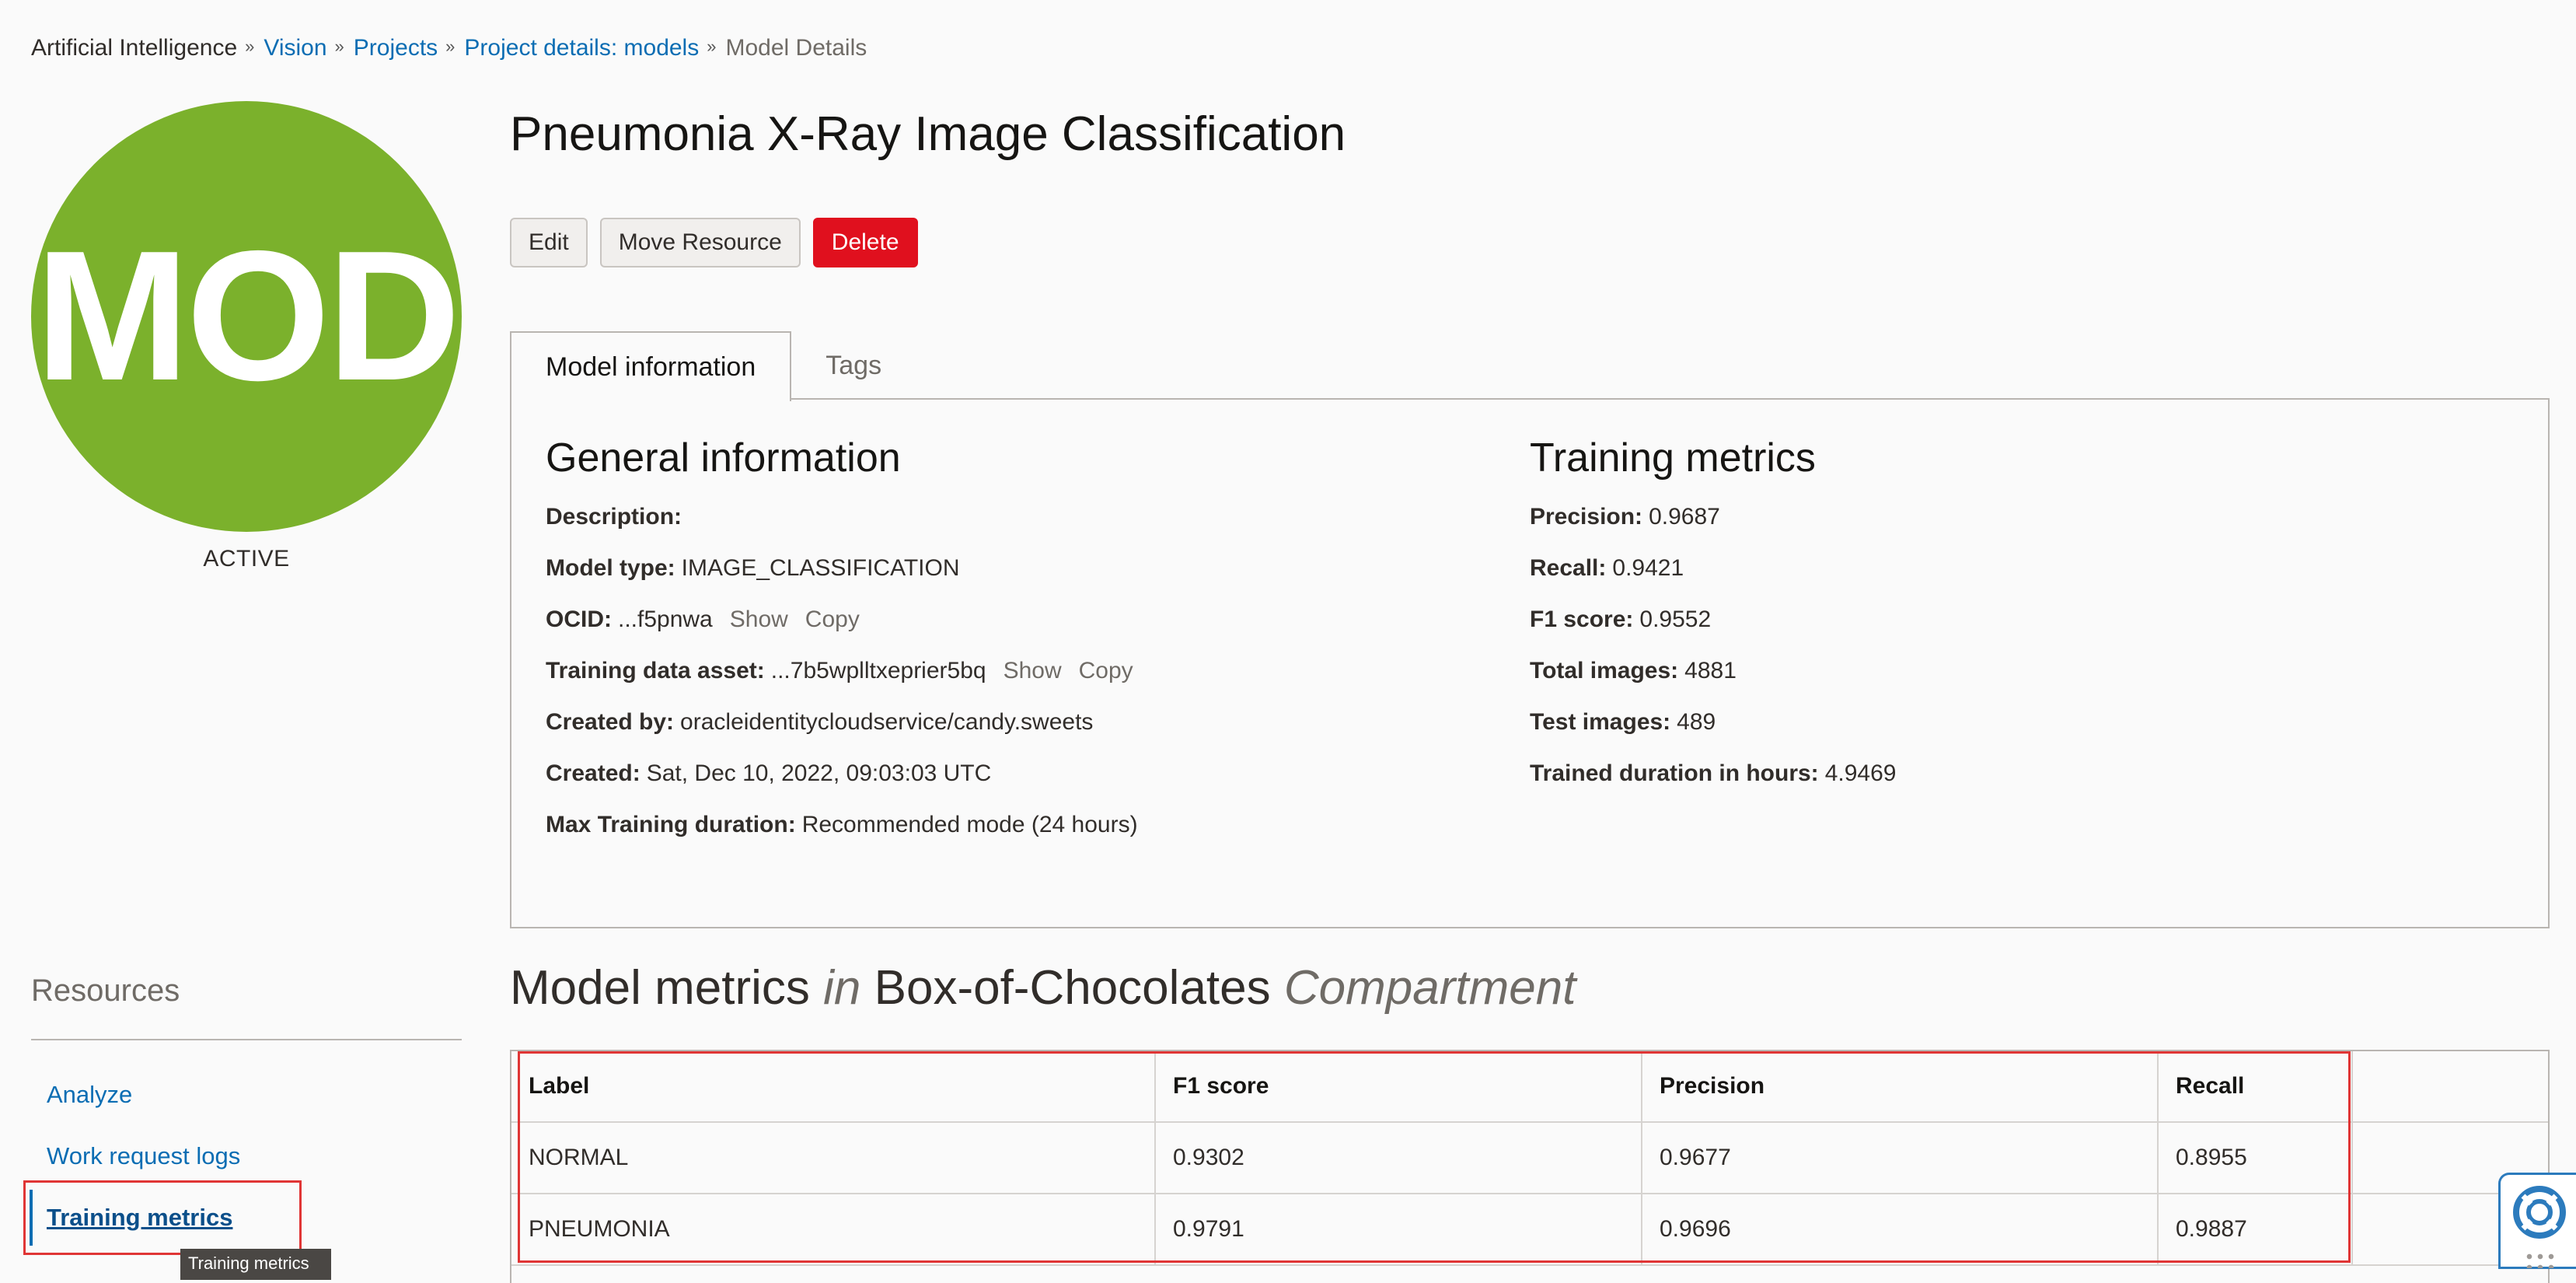  What do you see at coordinates (1605, 671) in the screenshot?
I see `total-images-label: Total images:` at bounding box center [1605, 671].